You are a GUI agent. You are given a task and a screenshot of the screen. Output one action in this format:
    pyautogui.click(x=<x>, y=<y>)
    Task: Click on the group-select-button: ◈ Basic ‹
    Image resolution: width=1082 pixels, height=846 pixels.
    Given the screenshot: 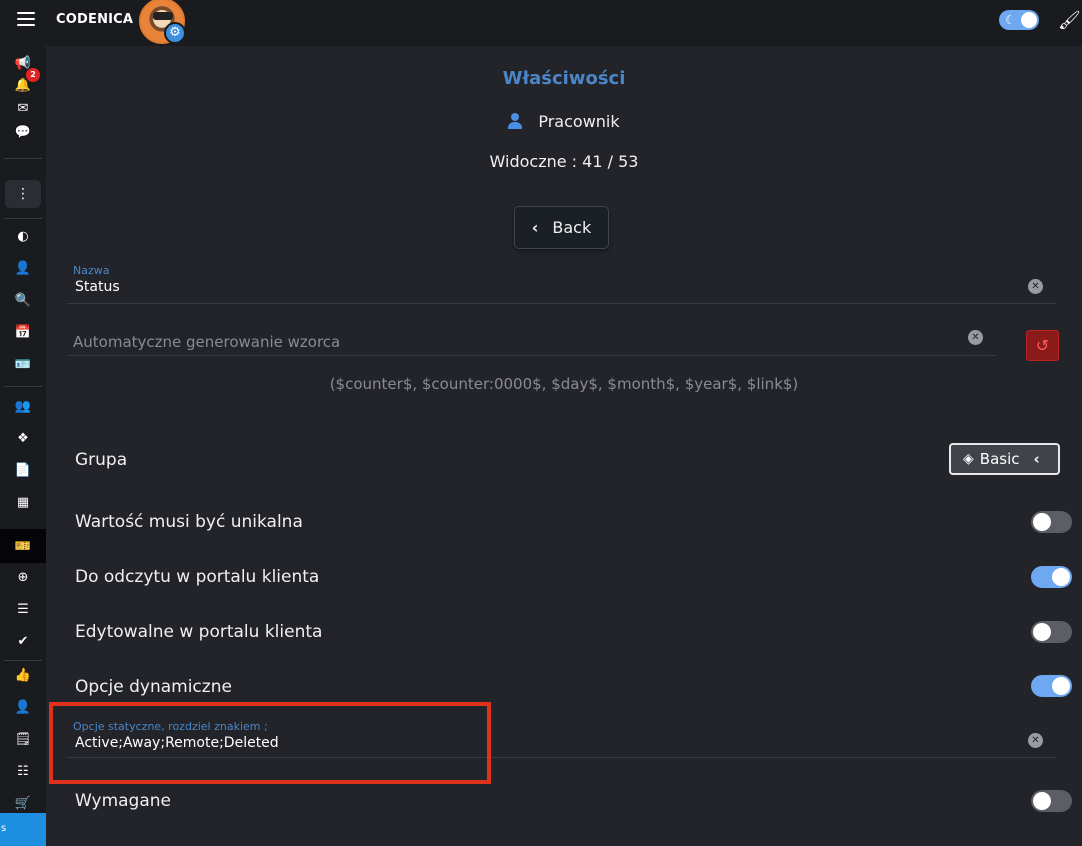 What is the action you would take?
    pyautogui.click(x=1004, y=459)
    